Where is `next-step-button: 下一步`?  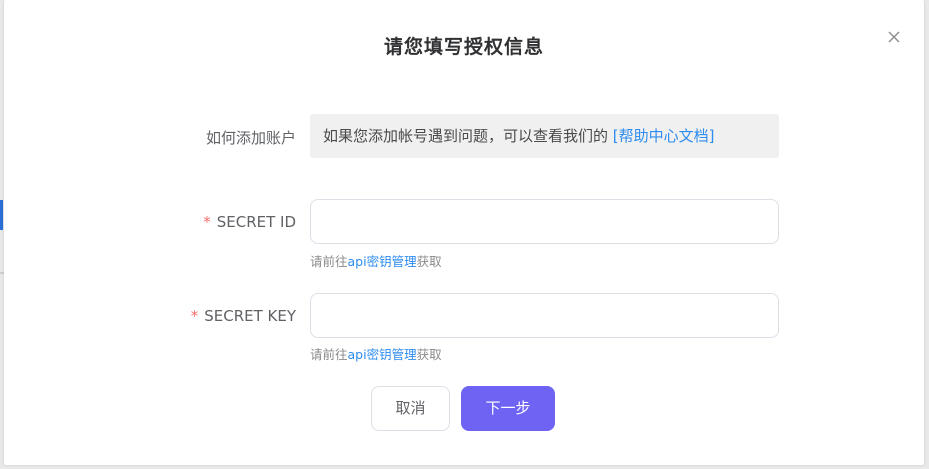 next-step-button: 下一步 is located at coordinates (508, 408).